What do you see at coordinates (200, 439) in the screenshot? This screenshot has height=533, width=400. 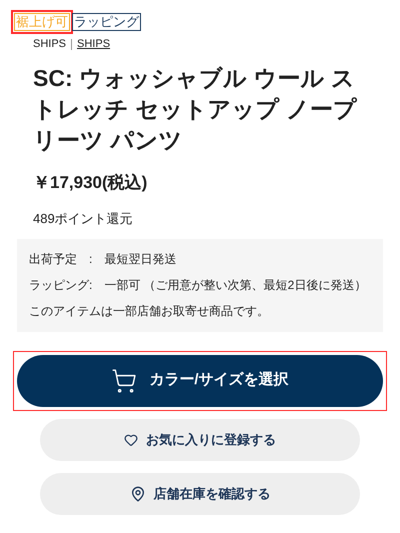 I see `favorite-button: お気に入りに登録する` at bounding box center [200, 439].